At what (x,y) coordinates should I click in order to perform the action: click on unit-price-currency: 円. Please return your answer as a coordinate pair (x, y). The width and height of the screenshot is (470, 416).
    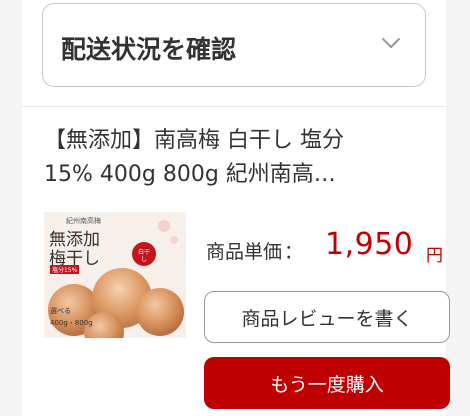
    Looking at the image, I should click on (434, 256).